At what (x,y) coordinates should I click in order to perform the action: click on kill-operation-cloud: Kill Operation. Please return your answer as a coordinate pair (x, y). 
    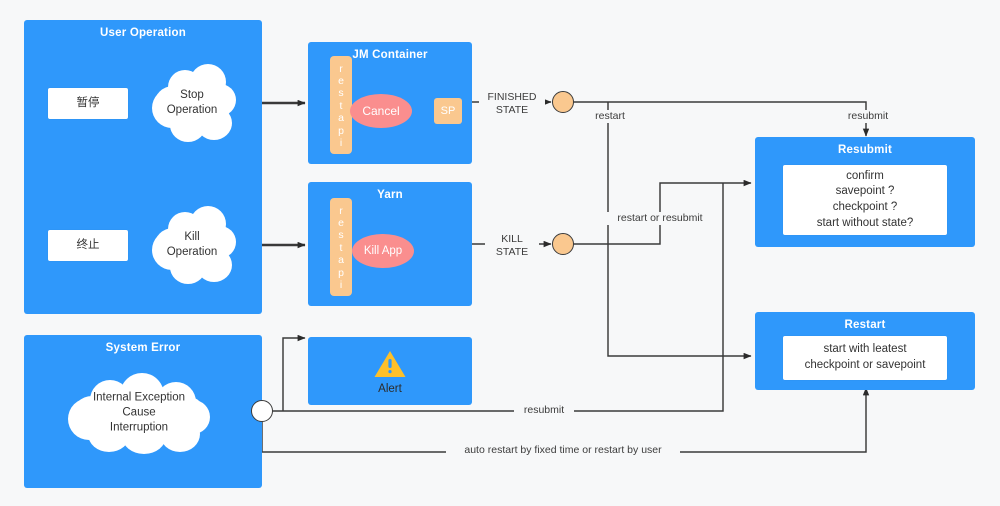
    Looking at the image, I should click on (192, 245).